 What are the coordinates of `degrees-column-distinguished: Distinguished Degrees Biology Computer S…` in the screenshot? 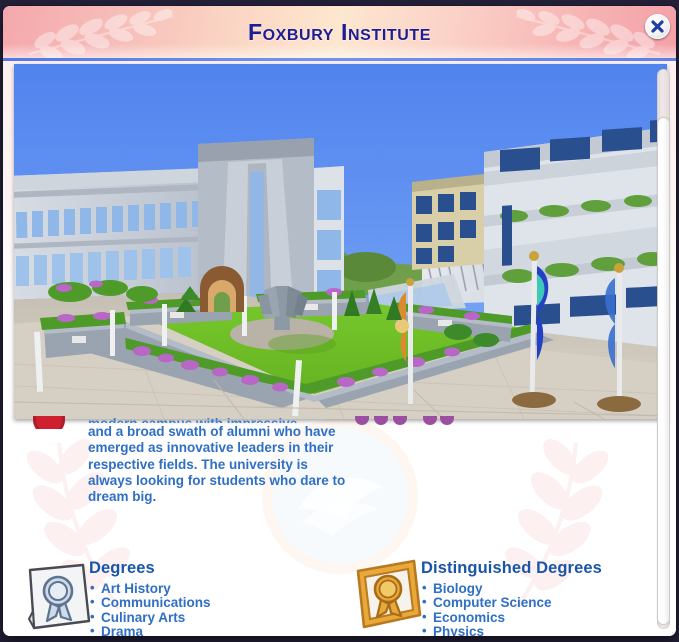 It's located at (538, 597).